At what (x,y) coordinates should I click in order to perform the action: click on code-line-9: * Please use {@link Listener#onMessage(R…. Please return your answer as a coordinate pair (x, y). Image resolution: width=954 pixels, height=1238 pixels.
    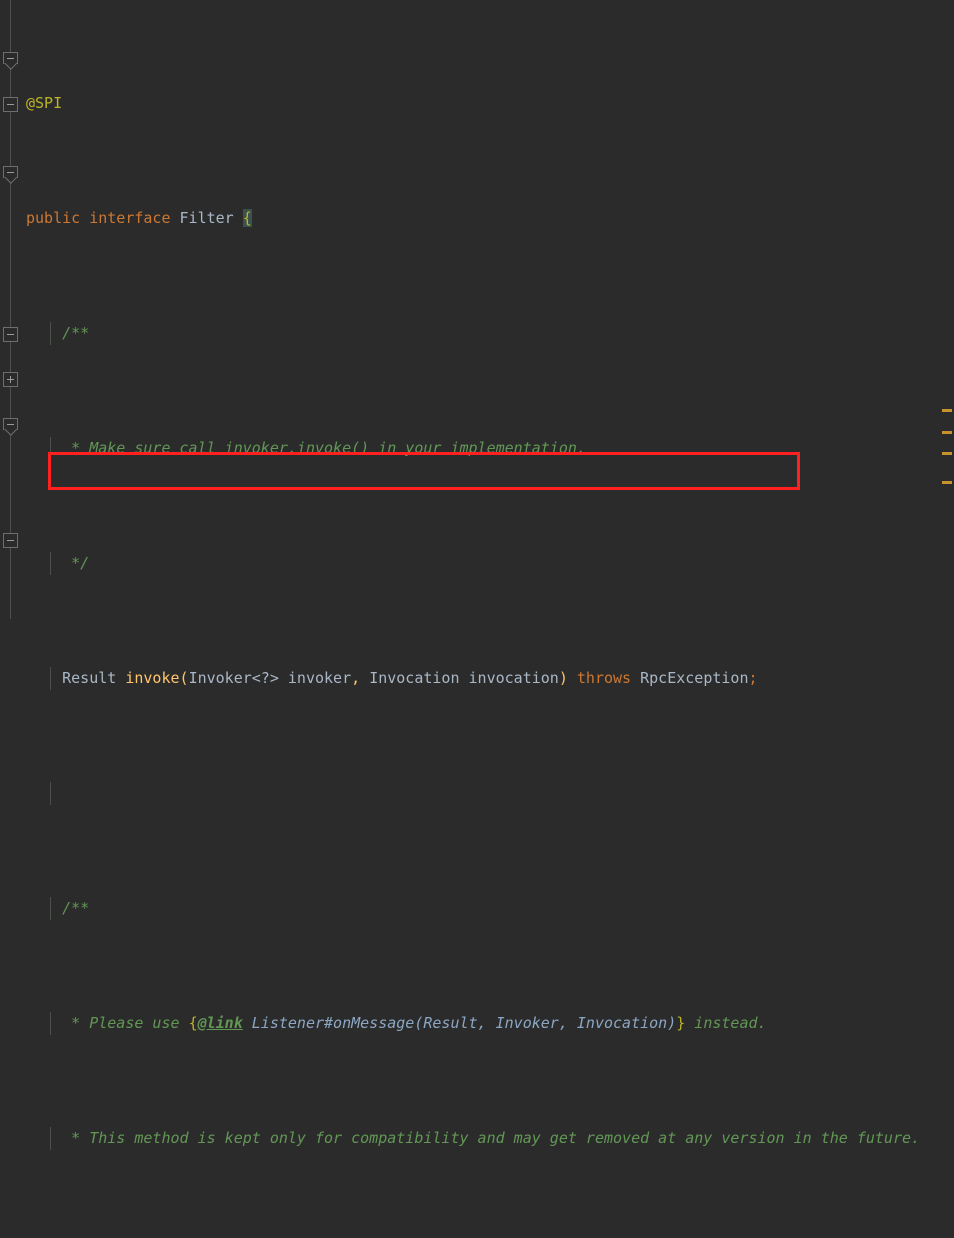
    Looking at the image, I should click on (488, 1023).